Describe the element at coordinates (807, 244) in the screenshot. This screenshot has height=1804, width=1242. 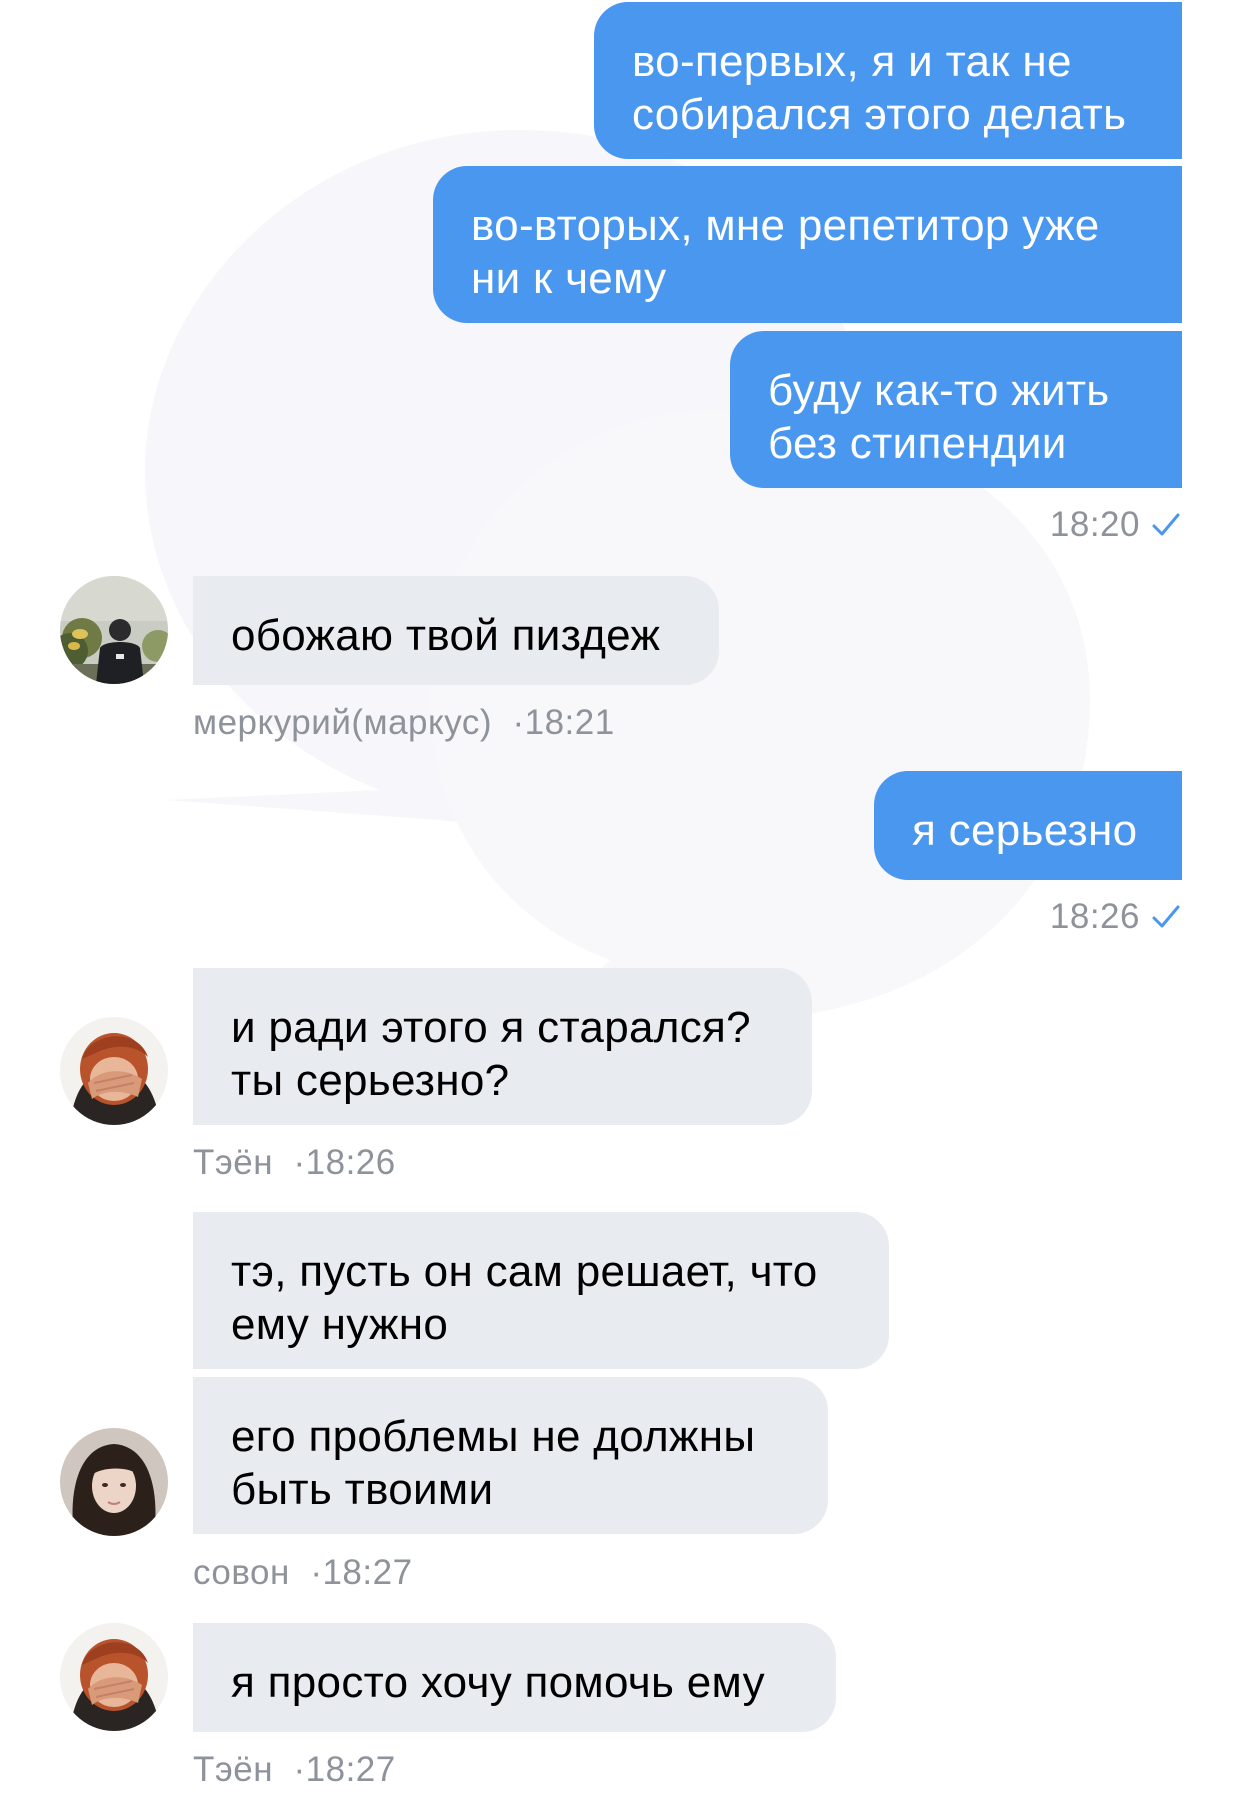
I see `outgoing-message-bubble: во-вторых, мне репетитор уже ни к чему` at that location.